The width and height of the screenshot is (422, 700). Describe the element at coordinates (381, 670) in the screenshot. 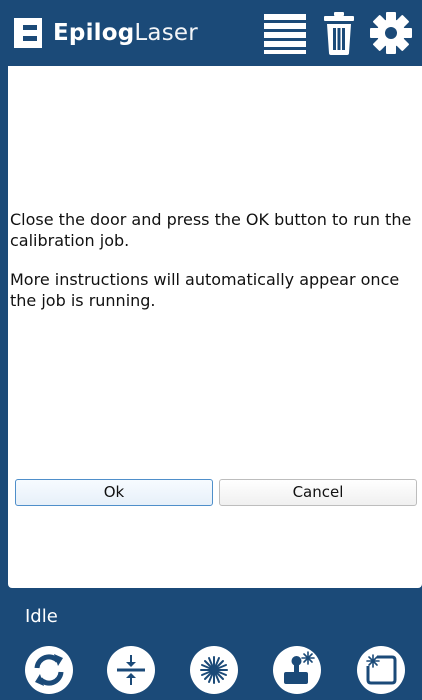

I see `home-corner-icon` at that location.